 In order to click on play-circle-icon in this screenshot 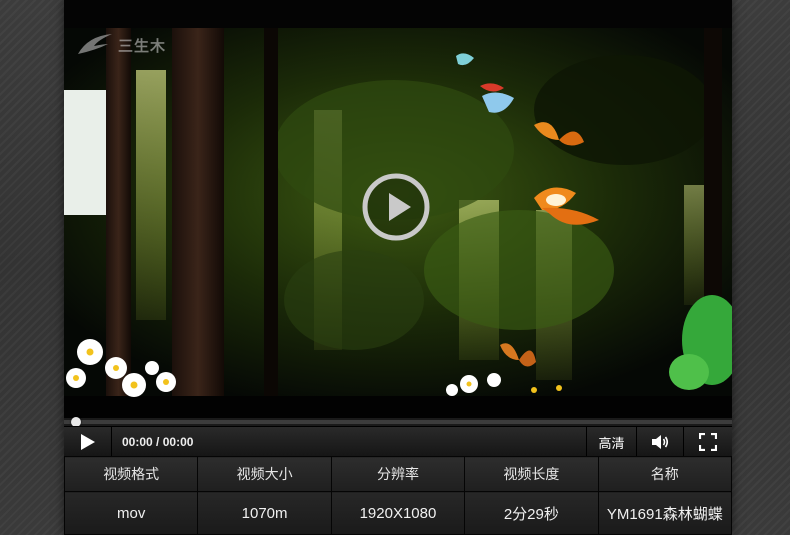, I will do `click(396, 207)`.